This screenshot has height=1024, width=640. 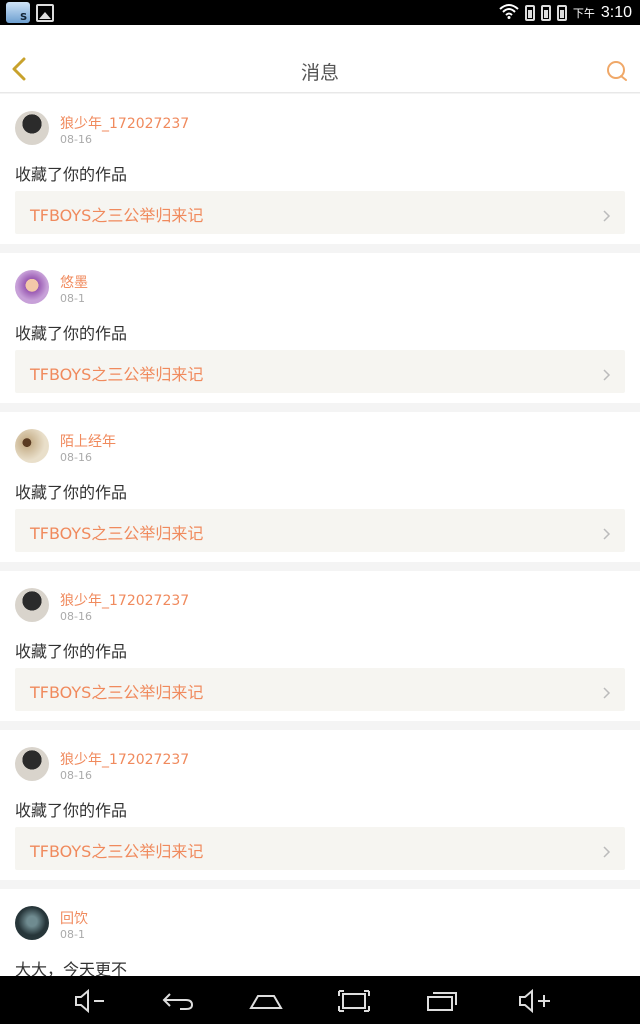 What do you see at coordinates (88, 441) in the screenshot?
I see `username: 陌上经年` at bounding box center [88, 441].